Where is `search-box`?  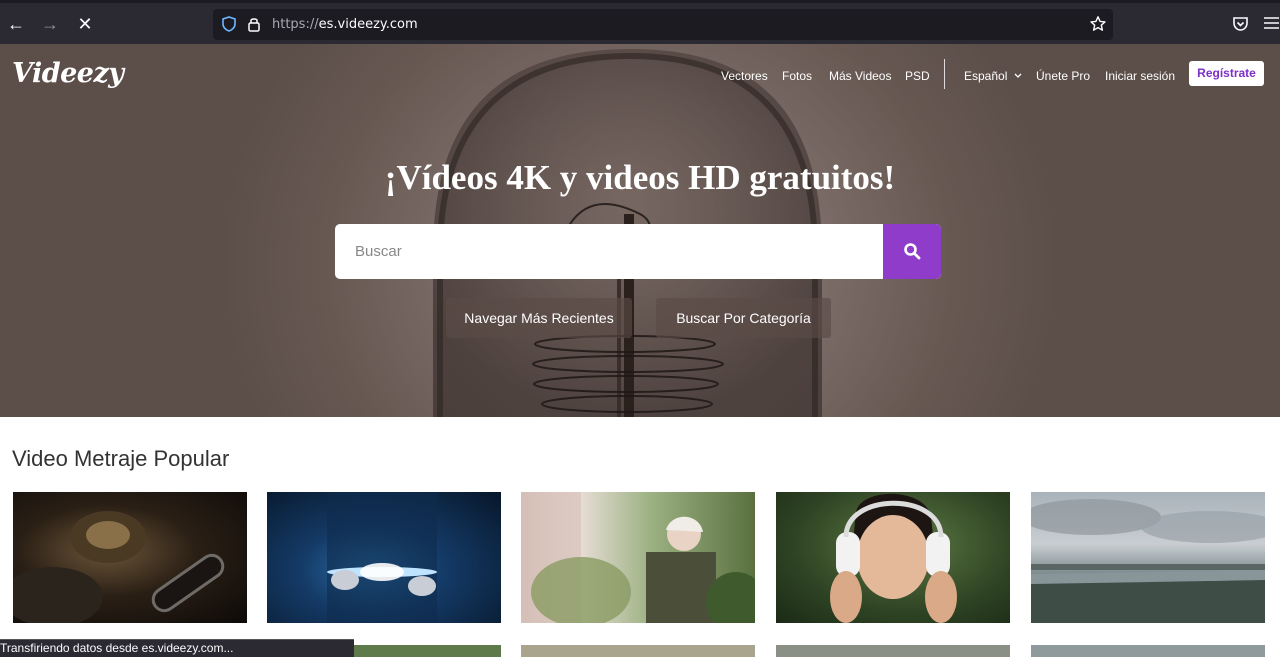
search-box is located at coordinates (638, 251).